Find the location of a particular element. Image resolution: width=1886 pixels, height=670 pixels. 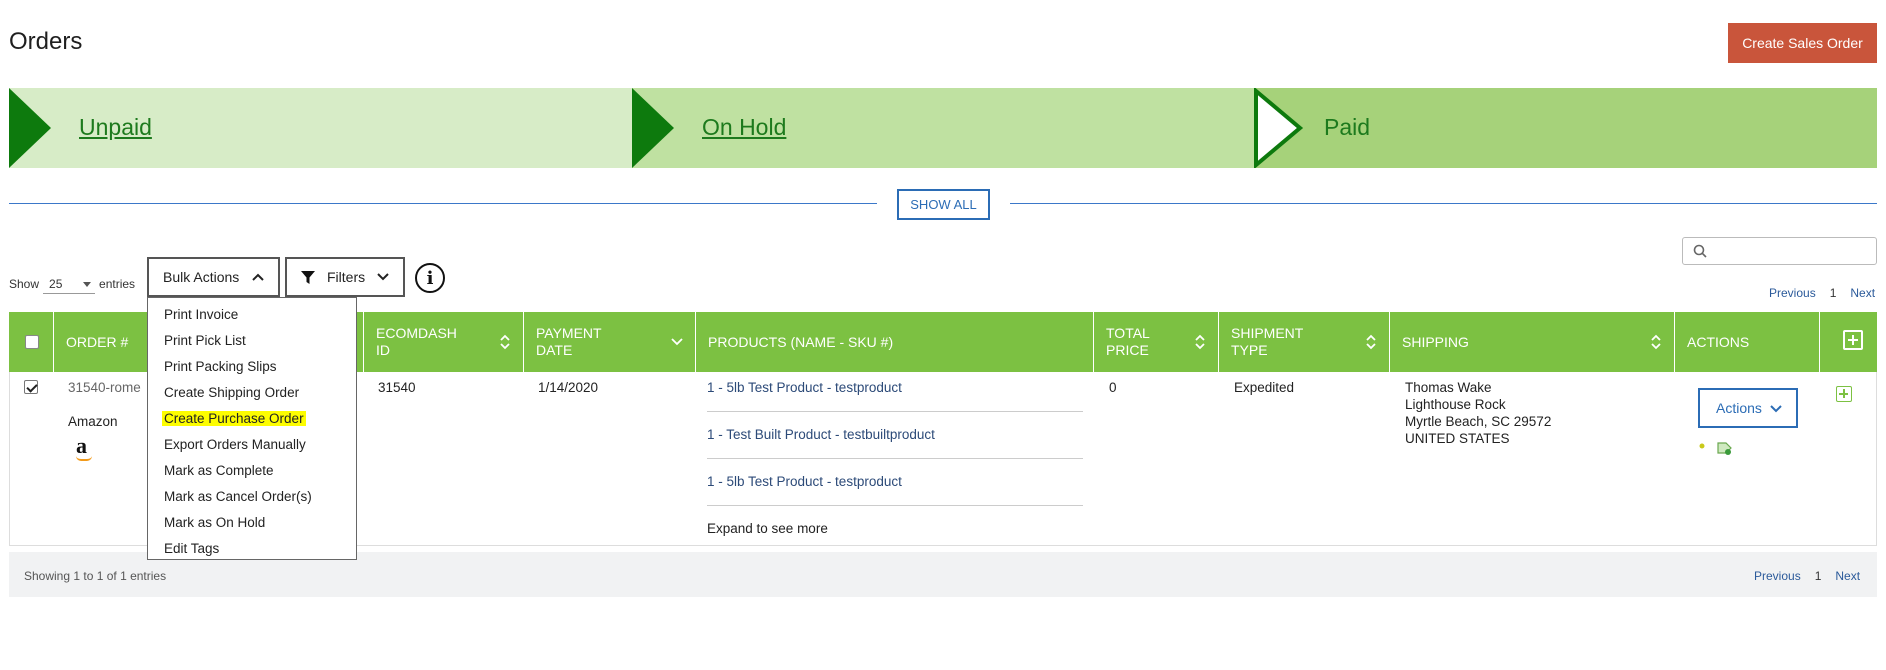

stage-paid: Paid is located at coordinates (1565, 128).